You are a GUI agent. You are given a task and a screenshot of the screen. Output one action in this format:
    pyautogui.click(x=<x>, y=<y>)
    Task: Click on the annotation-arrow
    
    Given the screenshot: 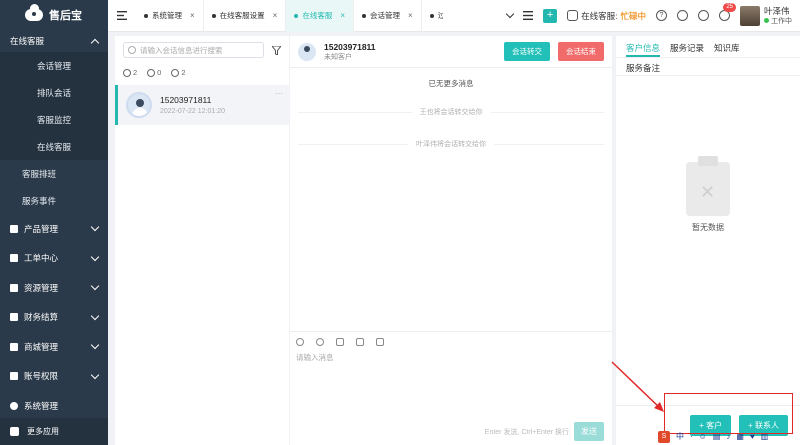 What is the action you would take?
    pyautogui.click(x=637, y=386)
    